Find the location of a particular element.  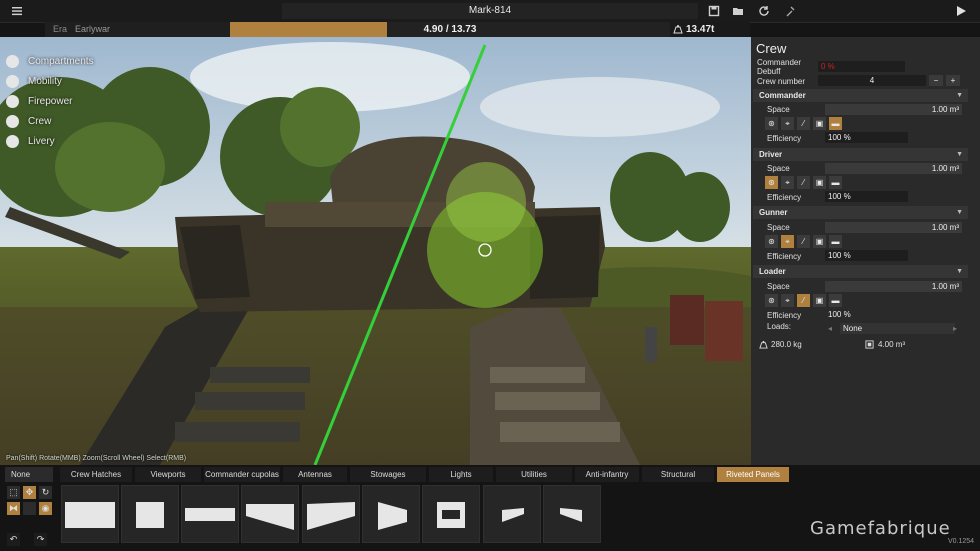

crew-decrement-button: − is located at coordinates (936, 80).